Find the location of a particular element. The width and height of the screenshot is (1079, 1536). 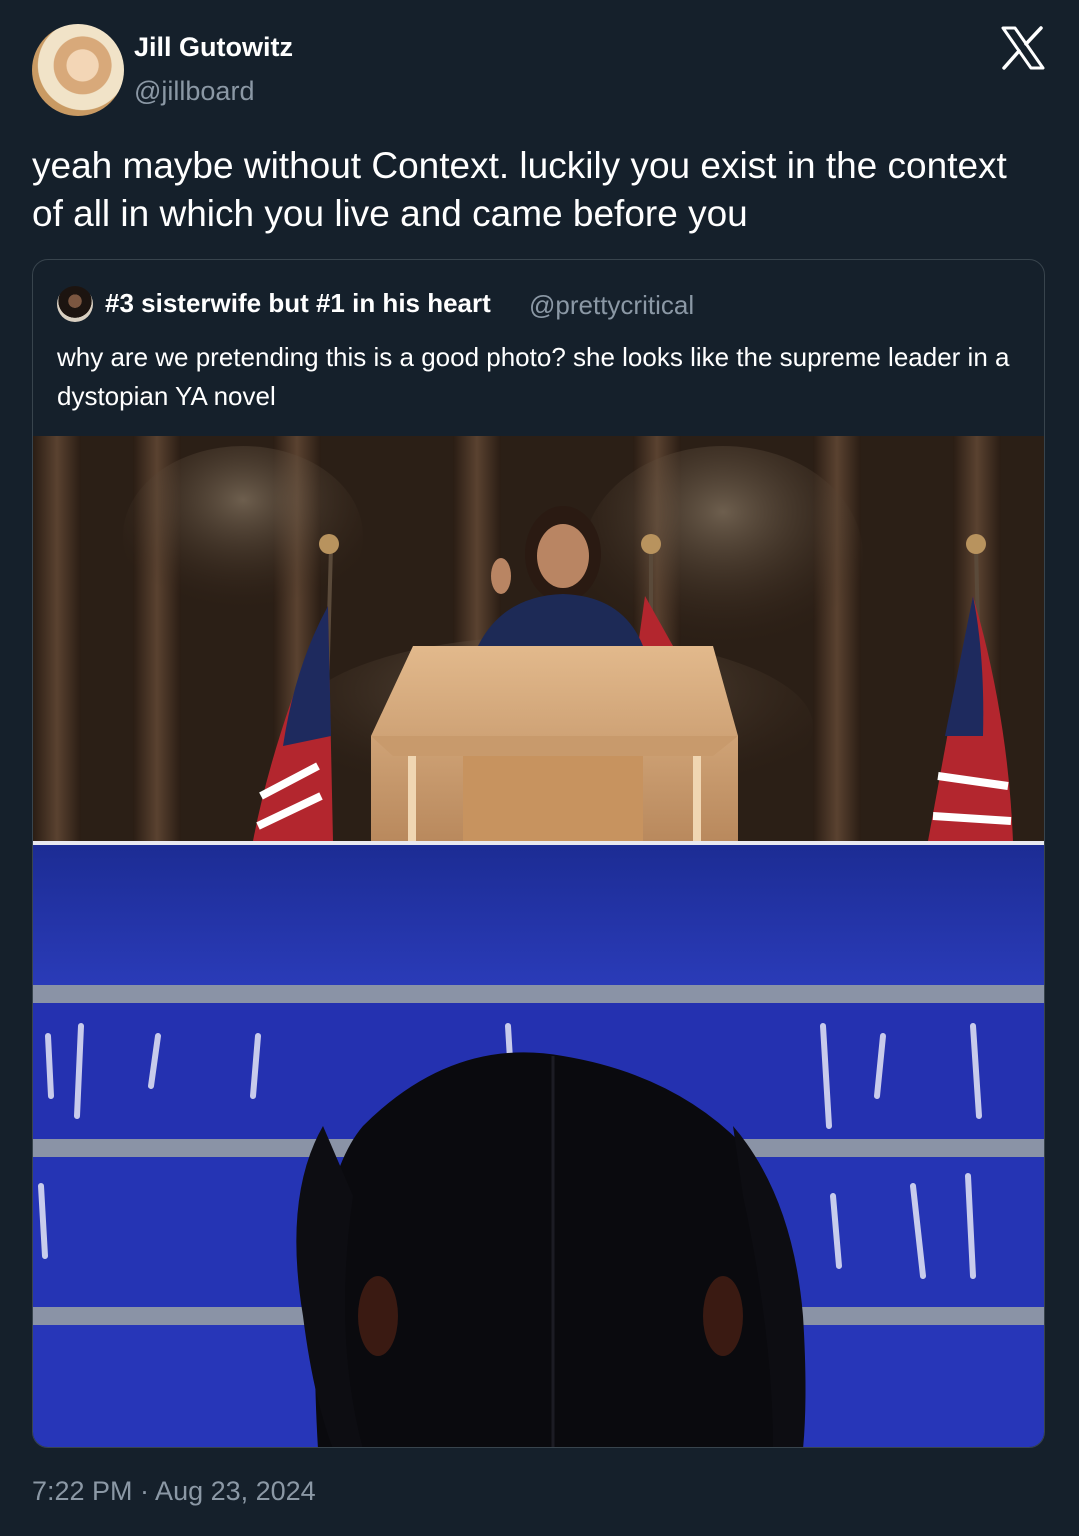

podium is located at coordinates (554, 743).